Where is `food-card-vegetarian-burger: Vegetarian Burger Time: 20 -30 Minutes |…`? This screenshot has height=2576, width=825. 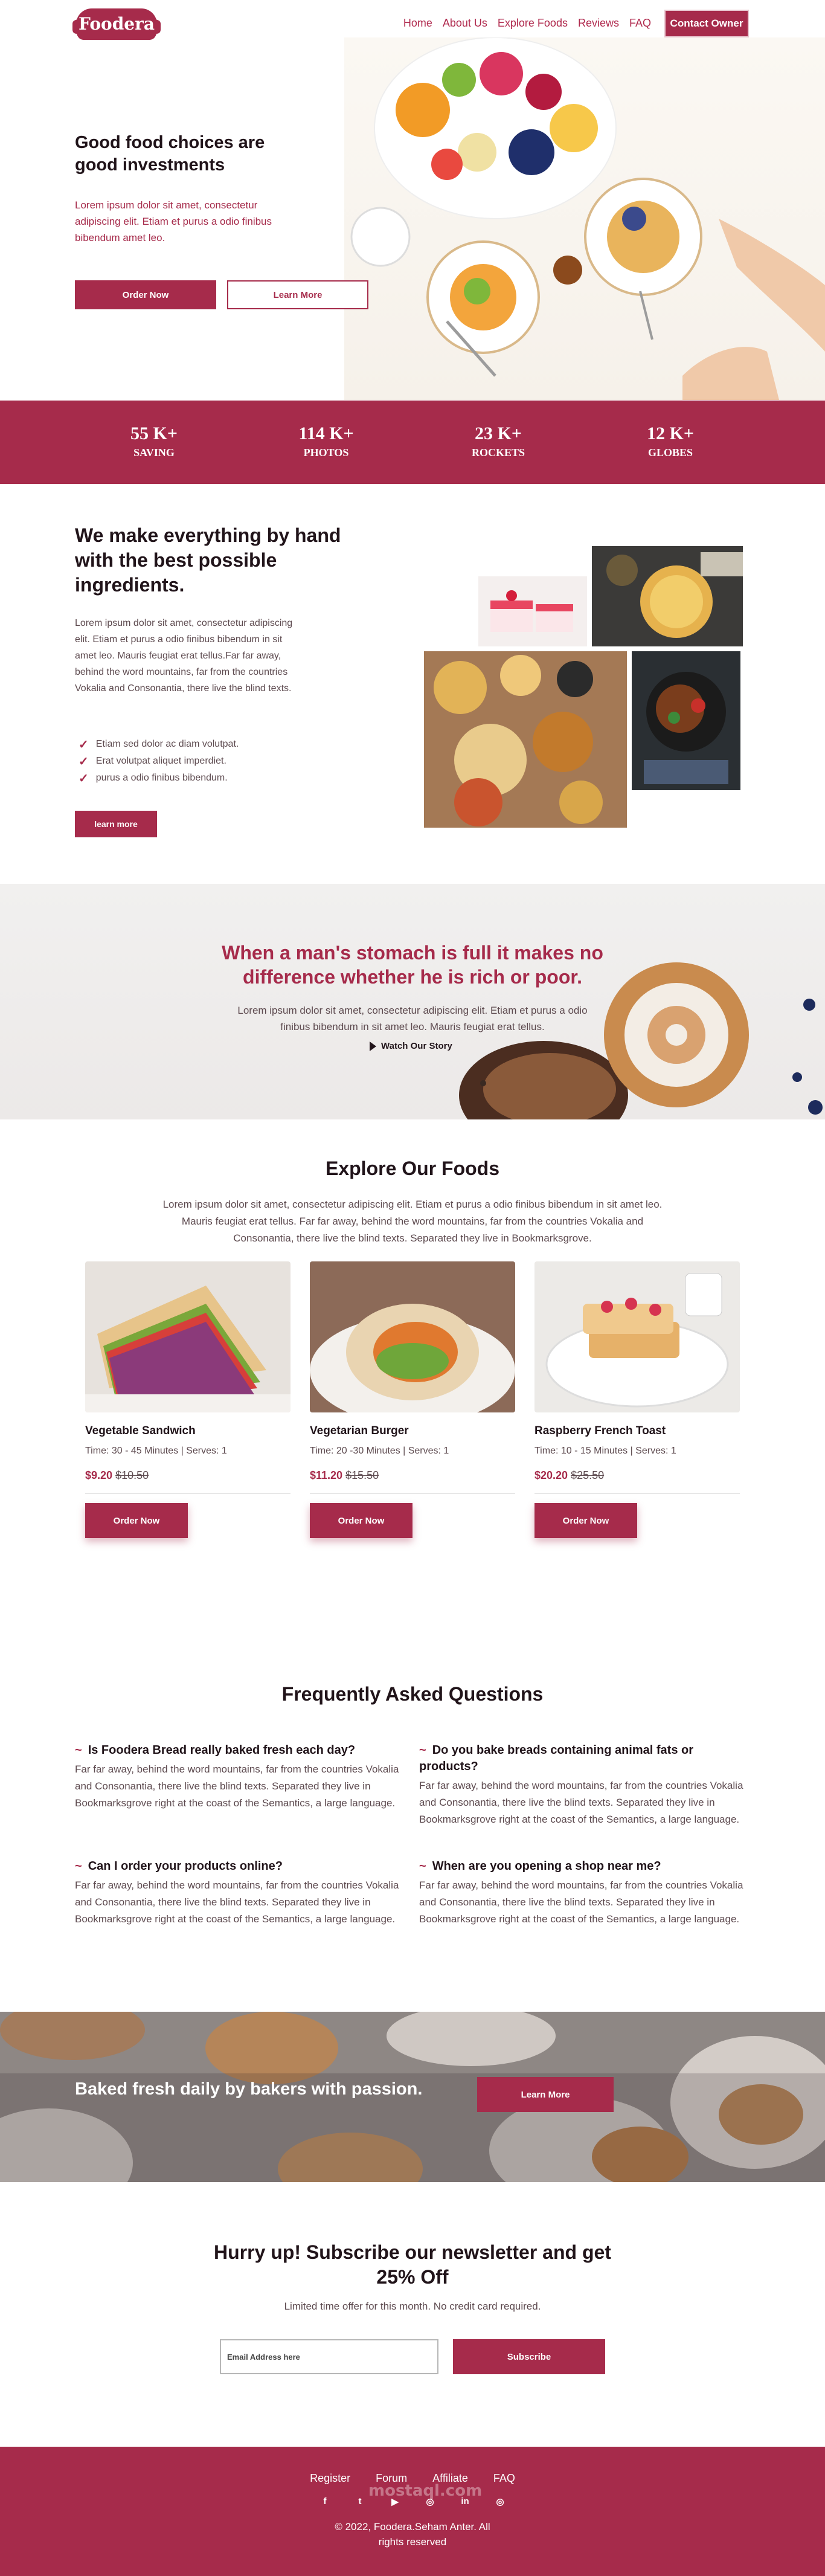
food-card-vegetarian-burger: Vegetarian Burger Time: 20 -30 Minutes |… is located at coordinates (412, 1400).